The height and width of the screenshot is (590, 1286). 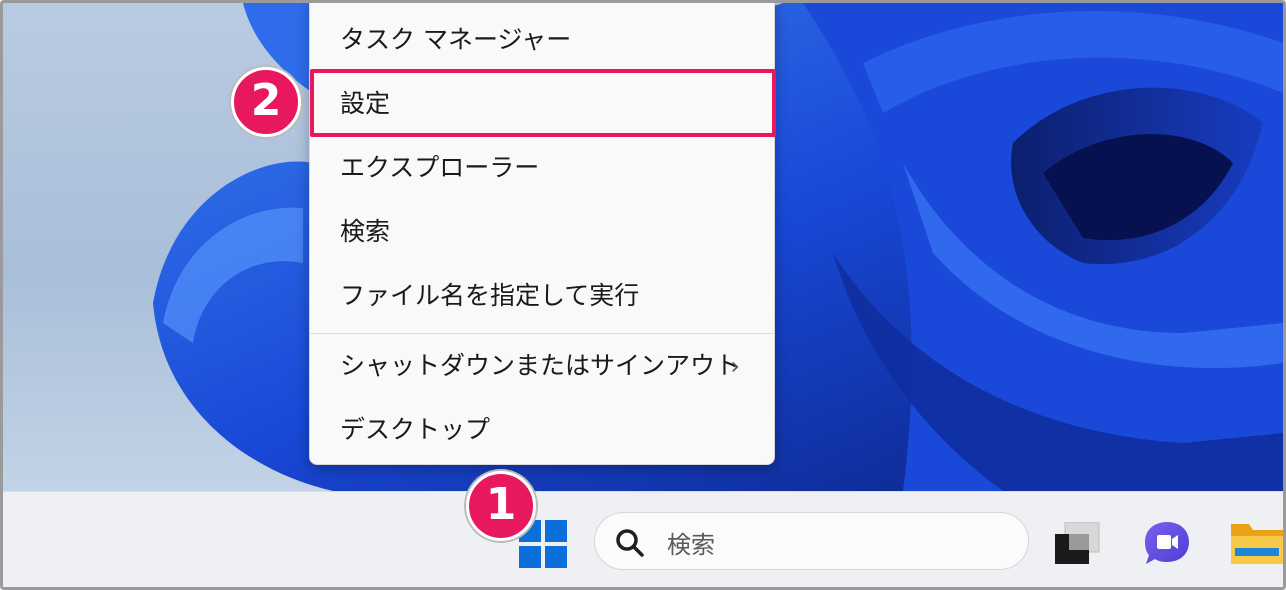 What do you see at coordinates (735, 366) in the screenshot?
I see `chevron-right-icon: ›` at bounding box center [735, 366].